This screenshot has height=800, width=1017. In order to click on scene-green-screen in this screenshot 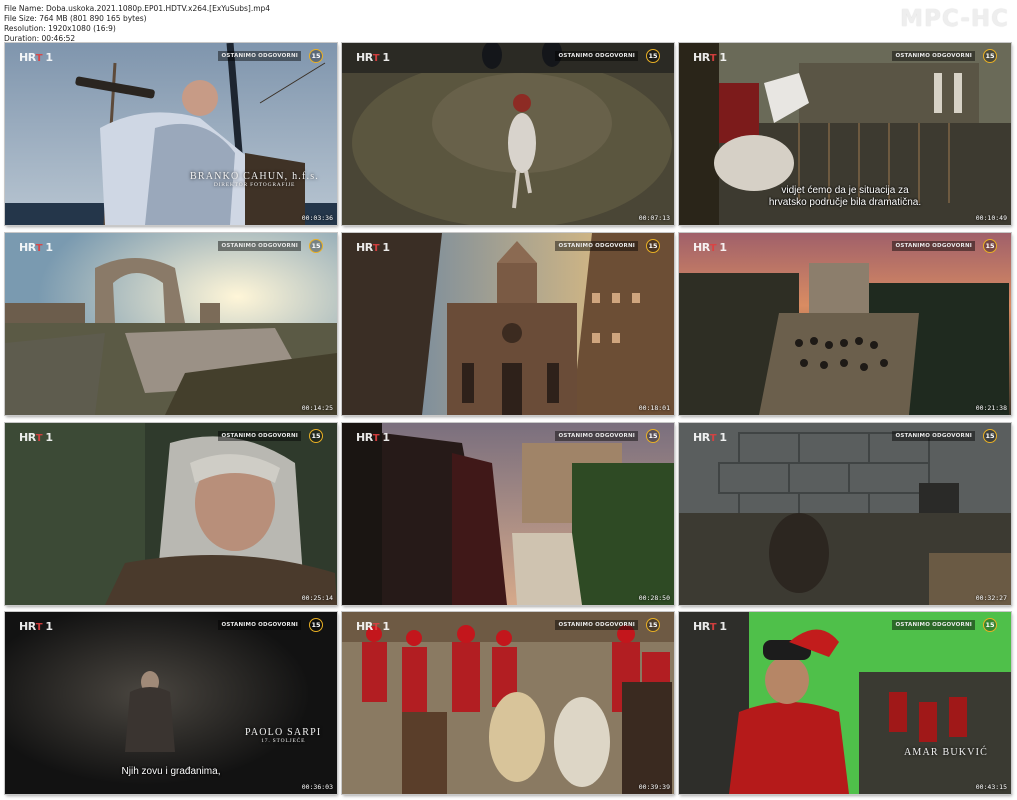, I will do `click(845, 703)`.